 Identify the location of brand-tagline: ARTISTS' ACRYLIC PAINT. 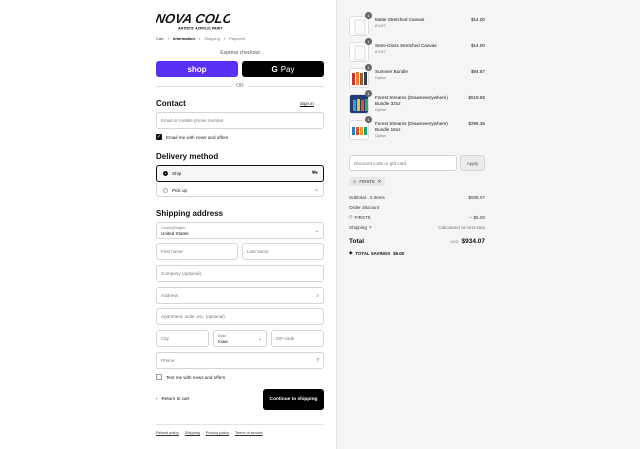
(200, 29).